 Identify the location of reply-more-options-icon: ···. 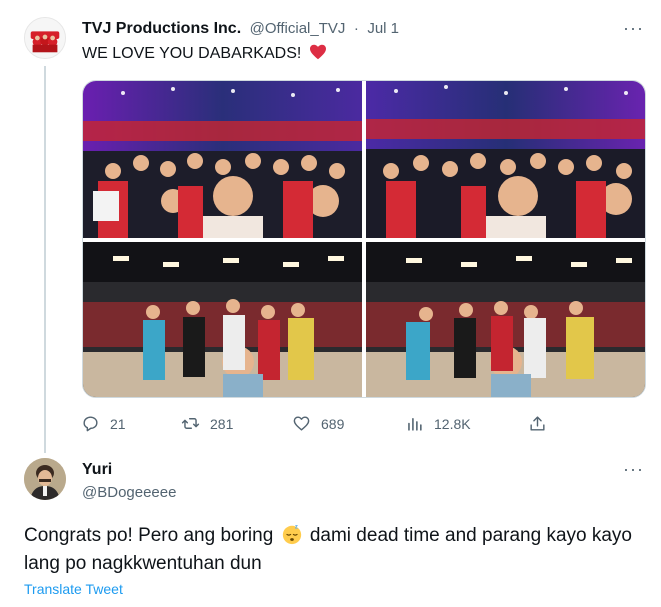
(633, 469).